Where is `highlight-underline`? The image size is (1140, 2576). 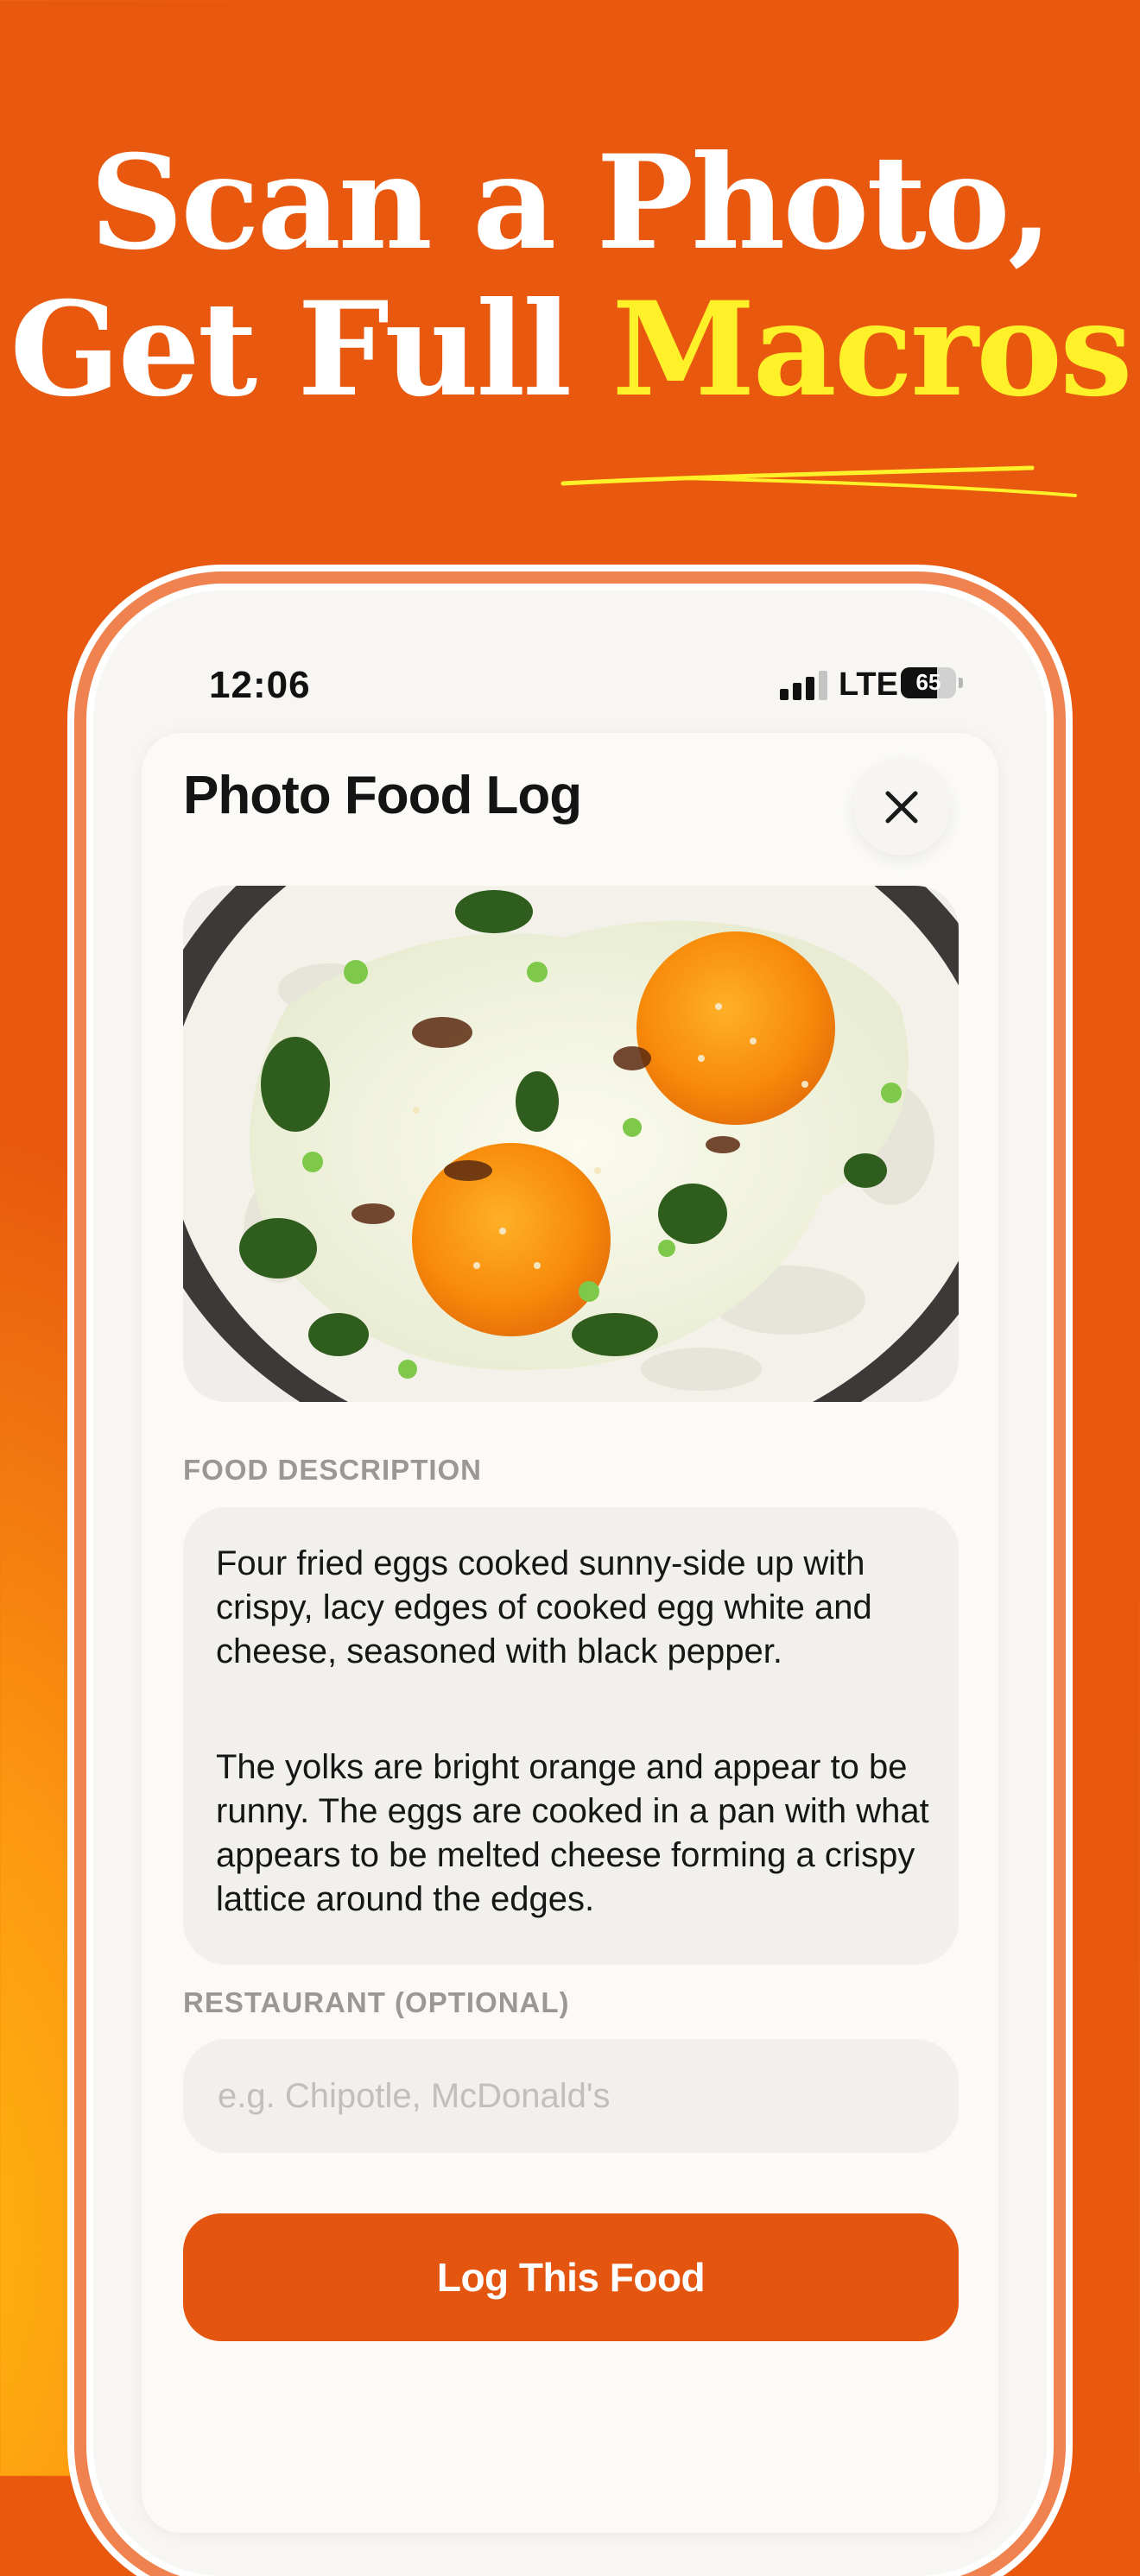
highlight-underline is located at coordinates (819, 481).